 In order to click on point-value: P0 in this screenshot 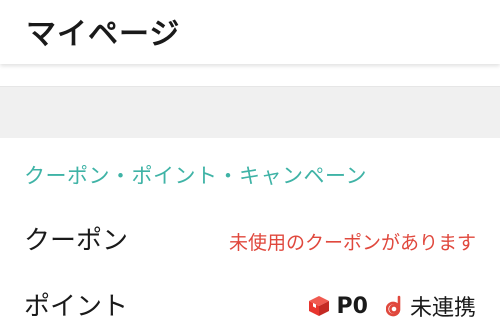, I will do `click(352, 306)`.